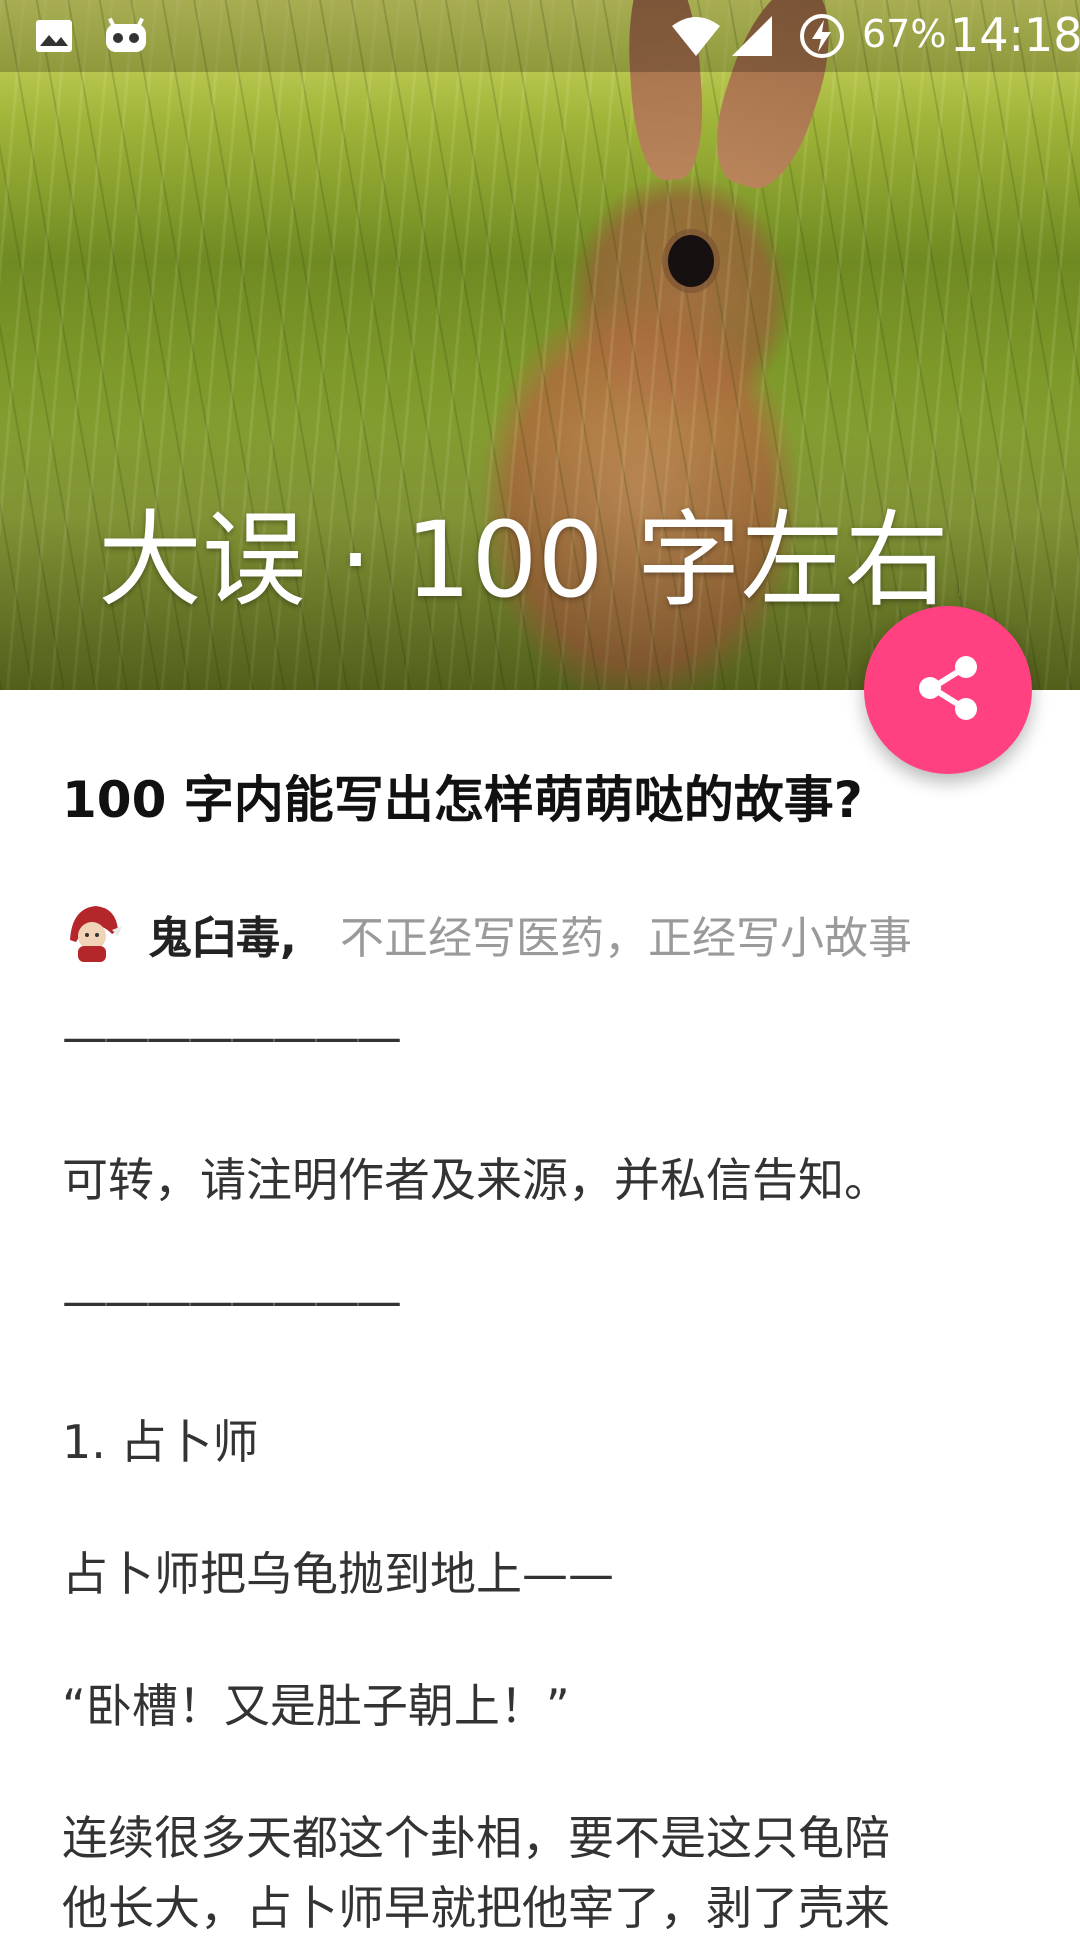 This screenshot has width=1080, height=1938. I want to click on share-button, so click(948, 690).